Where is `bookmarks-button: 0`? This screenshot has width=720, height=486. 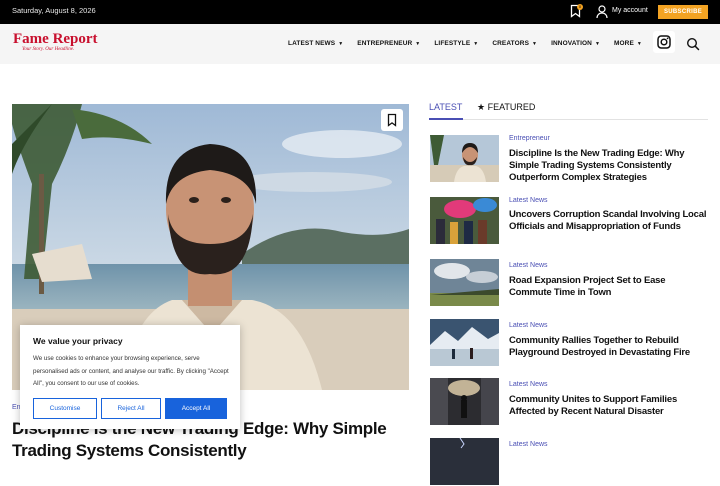 bookmarks-button: 0 is located at coordinates (577, 12).